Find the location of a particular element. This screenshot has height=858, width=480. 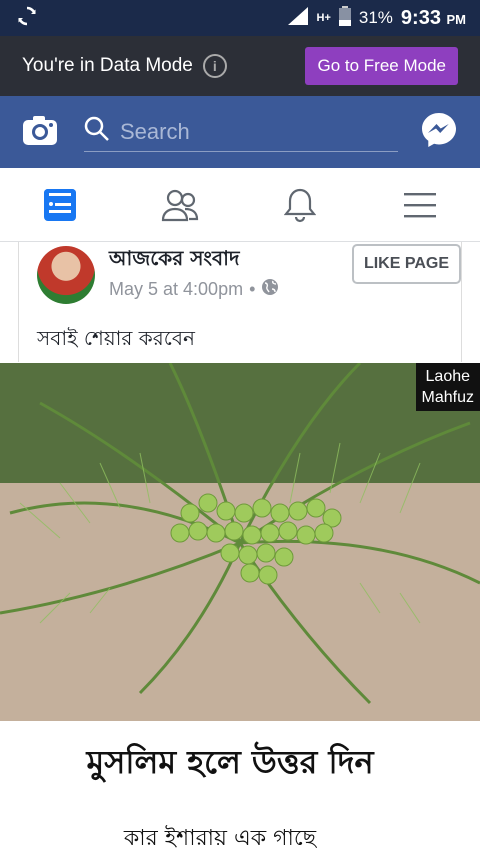

sync-icon is located at coordinates (27, 18).